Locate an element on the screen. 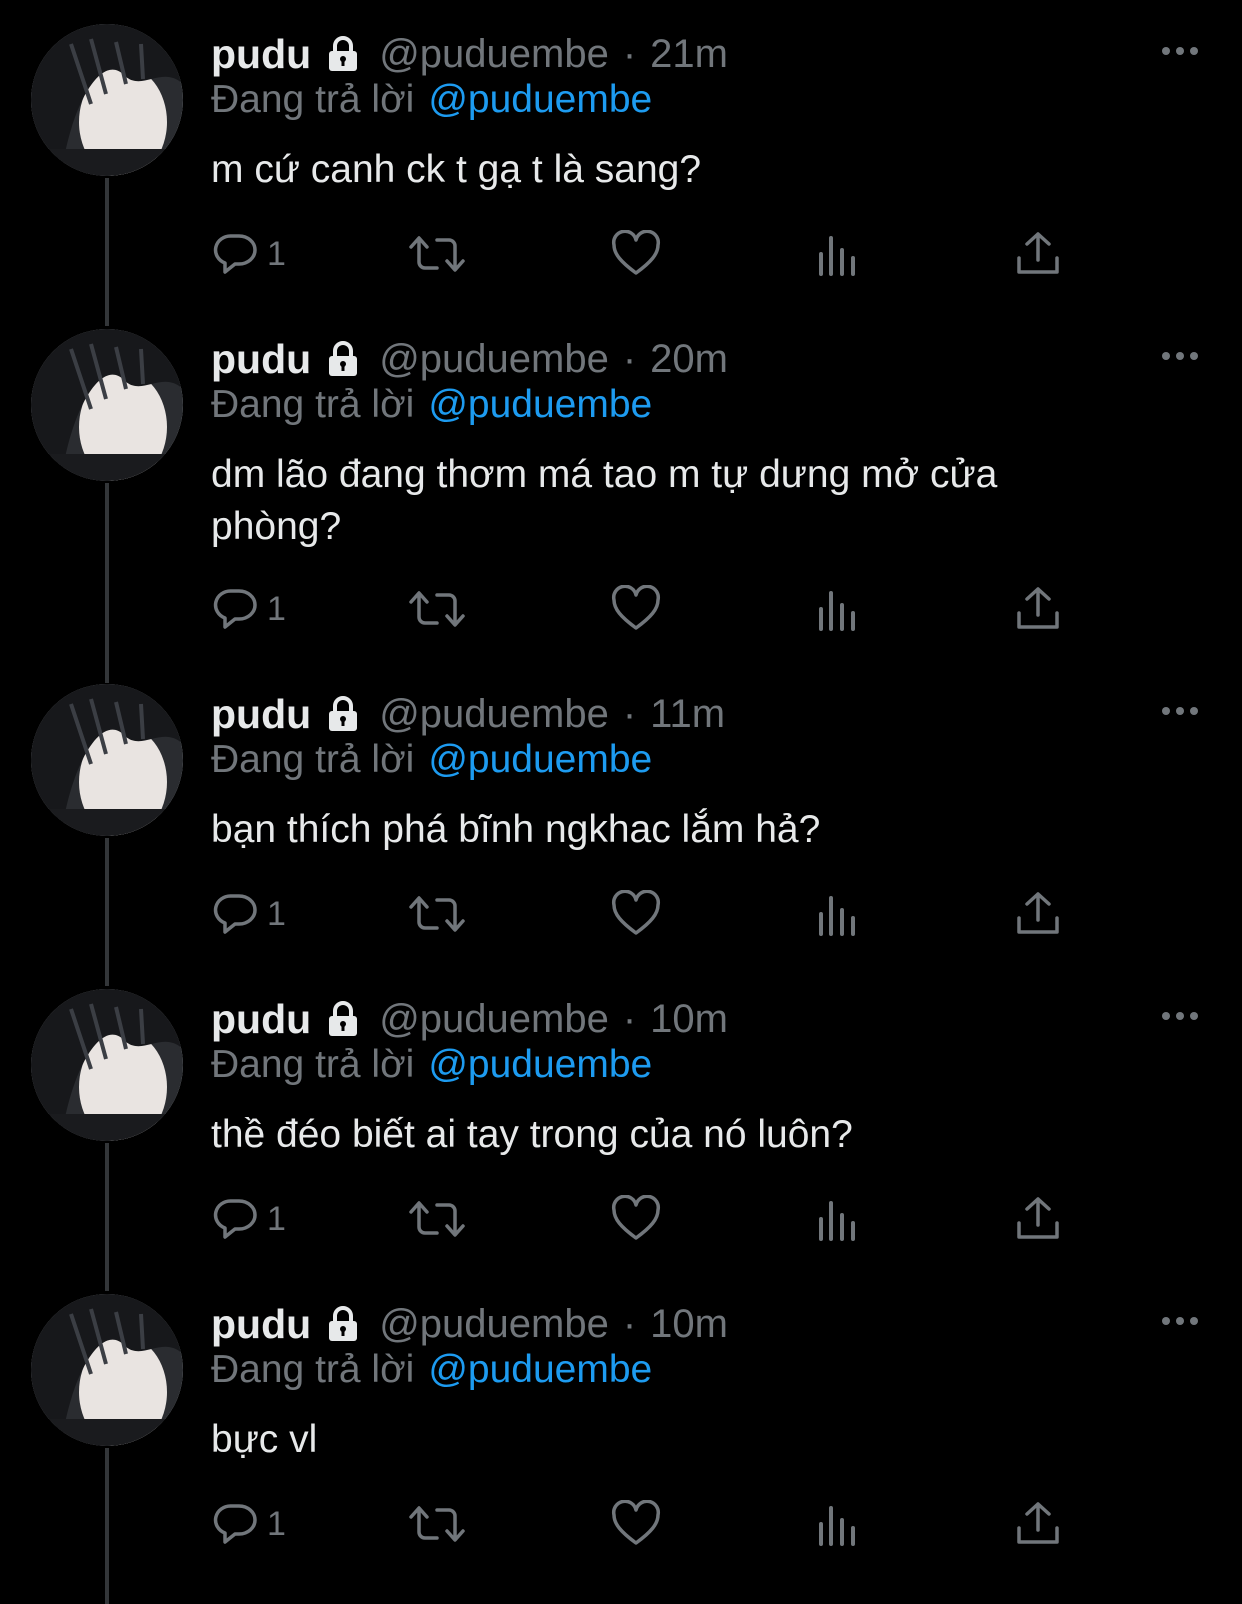 The image size is (1242, 1604). tweet-text: bực vl is located at coordinates (264, 1439).